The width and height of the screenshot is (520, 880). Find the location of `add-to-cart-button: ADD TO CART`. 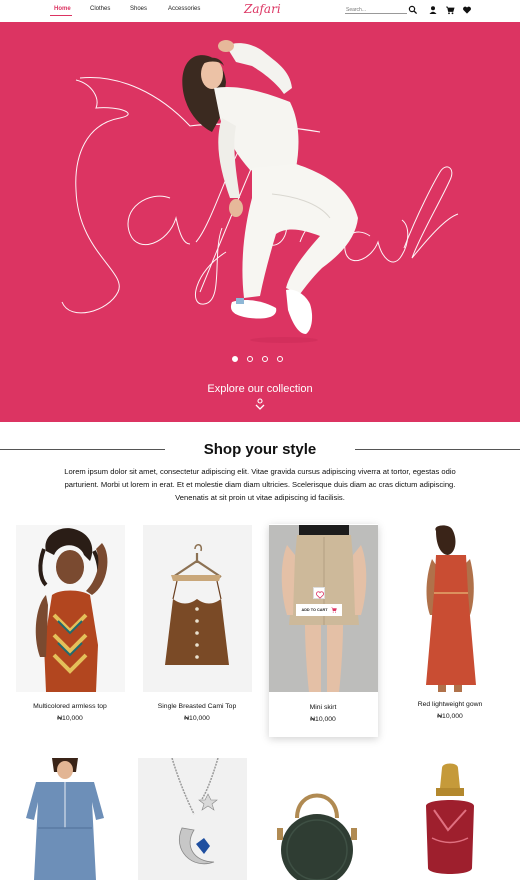

add-to-cart-button: ADD TO CART is located at coordinates (319, 610).